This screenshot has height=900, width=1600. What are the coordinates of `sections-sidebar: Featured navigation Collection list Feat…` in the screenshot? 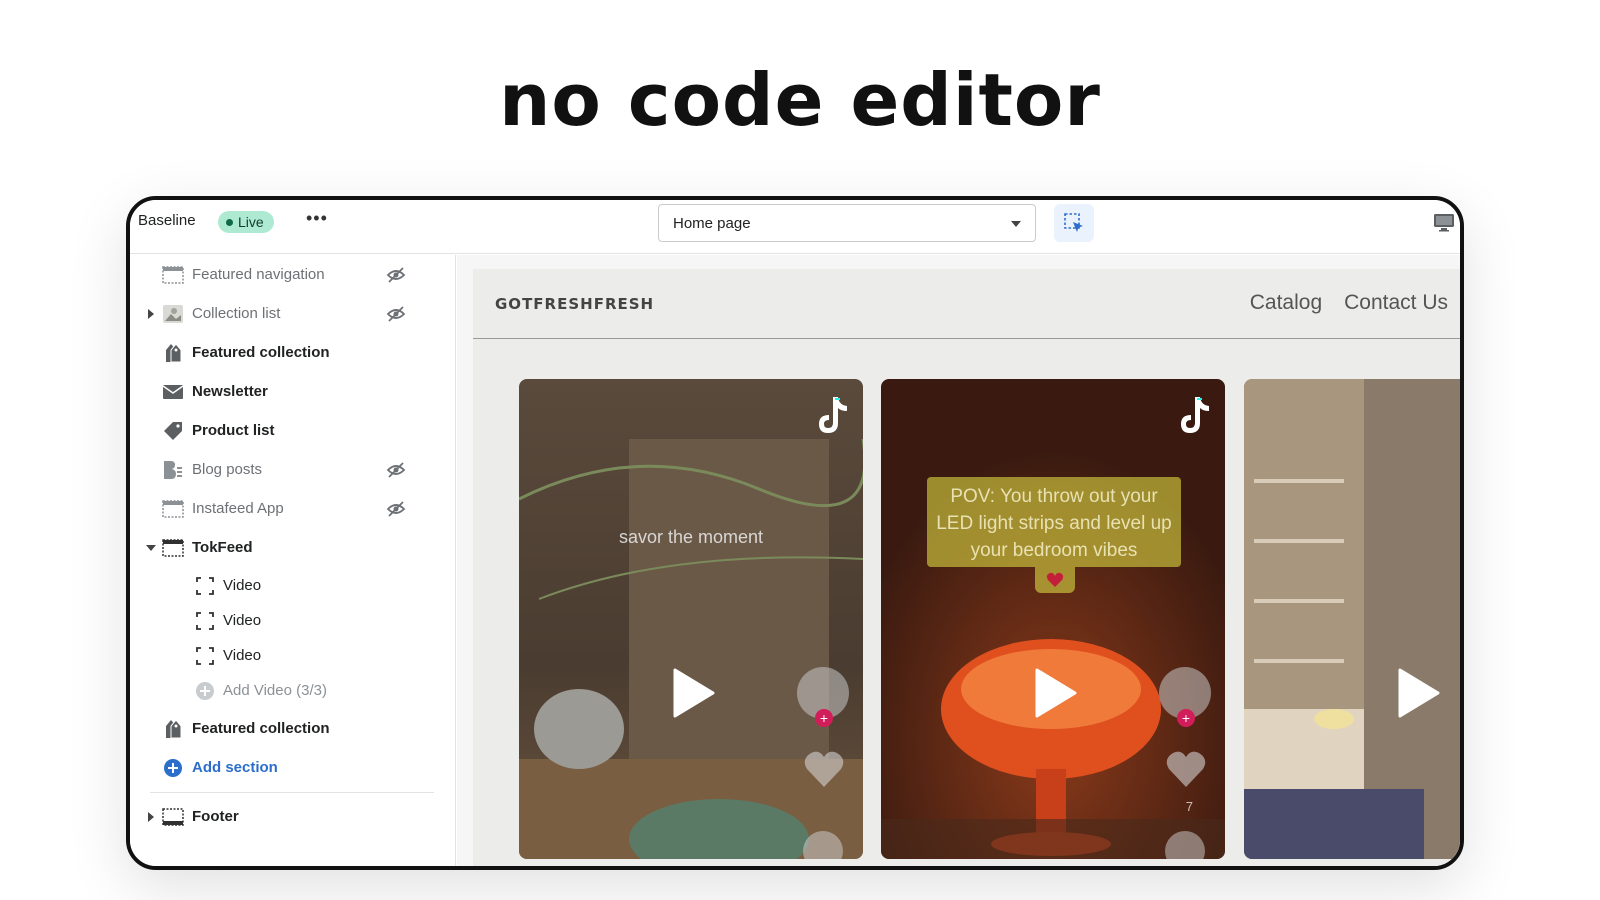 It's located at (293, 560).